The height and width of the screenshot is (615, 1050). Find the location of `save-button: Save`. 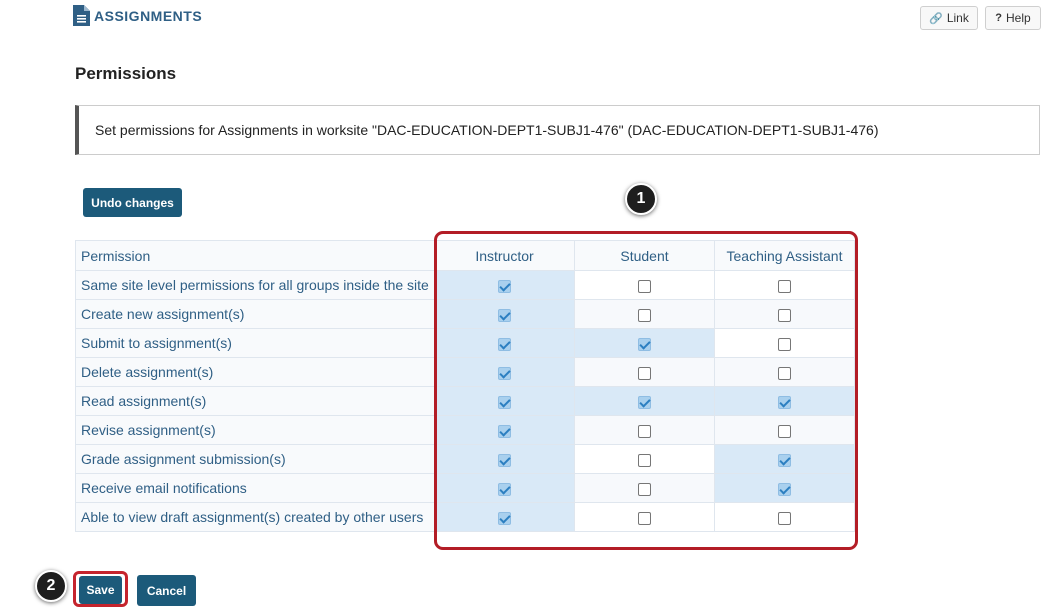

save-button: Save is located at coordinates (100, 590).